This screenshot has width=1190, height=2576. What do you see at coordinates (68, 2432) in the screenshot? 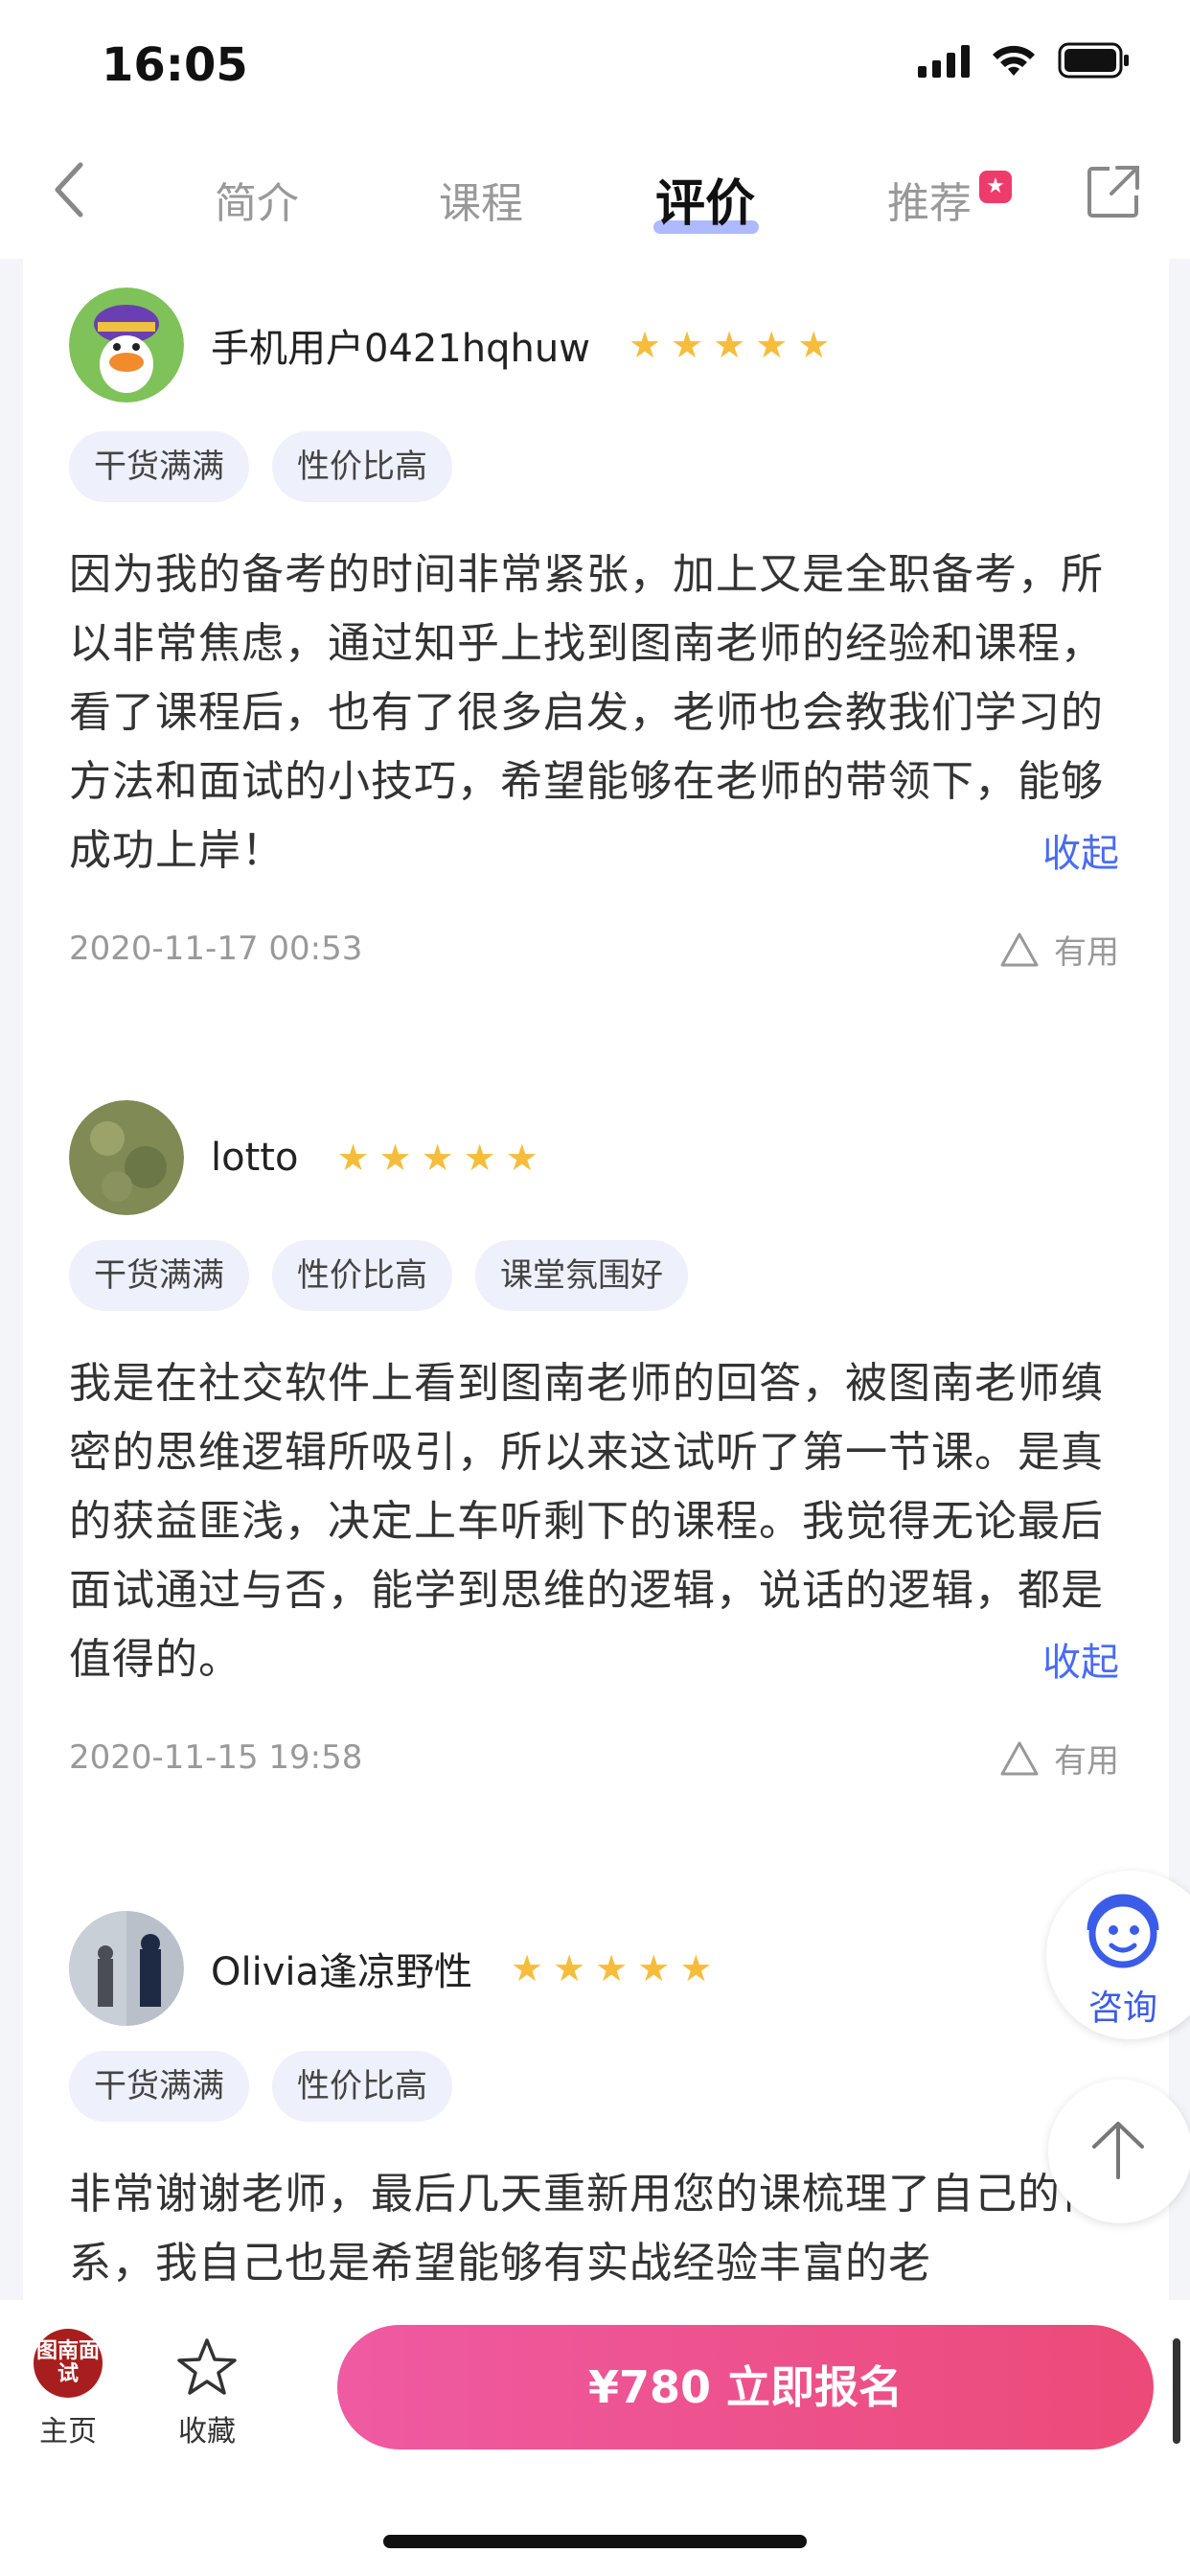
I see `home-label: 主页` at bounding box center [68, 2432].